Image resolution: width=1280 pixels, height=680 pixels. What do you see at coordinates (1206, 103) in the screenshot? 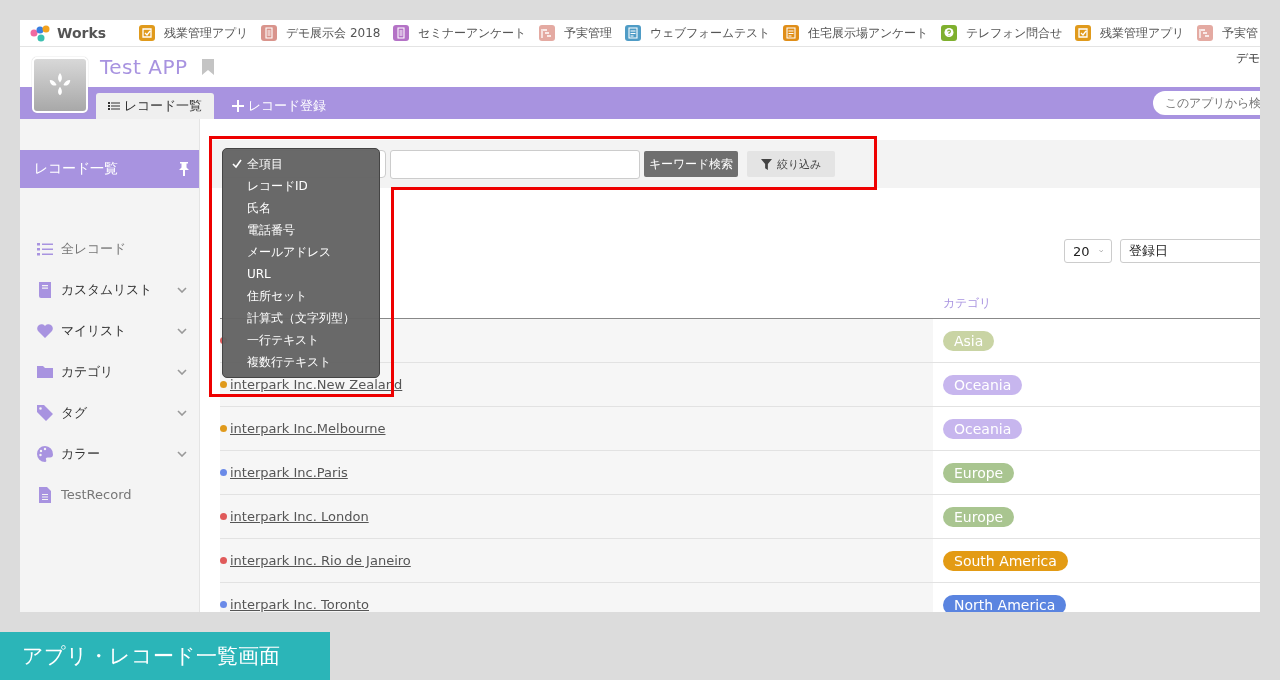
I see `app-search-field: このアプリから検` at bounding box center [1206, 103].